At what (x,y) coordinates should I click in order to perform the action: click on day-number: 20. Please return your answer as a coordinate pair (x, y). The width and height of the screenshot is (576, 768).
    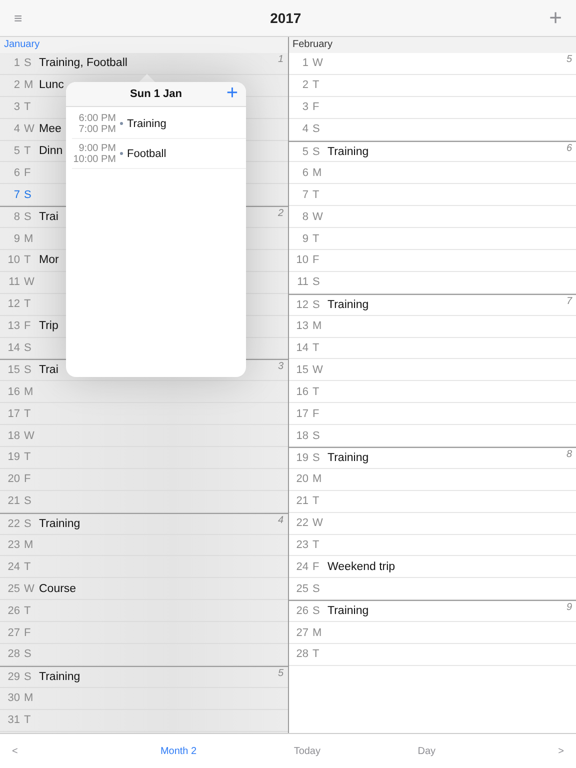
    Looking at the image, I should click on (13, 479).